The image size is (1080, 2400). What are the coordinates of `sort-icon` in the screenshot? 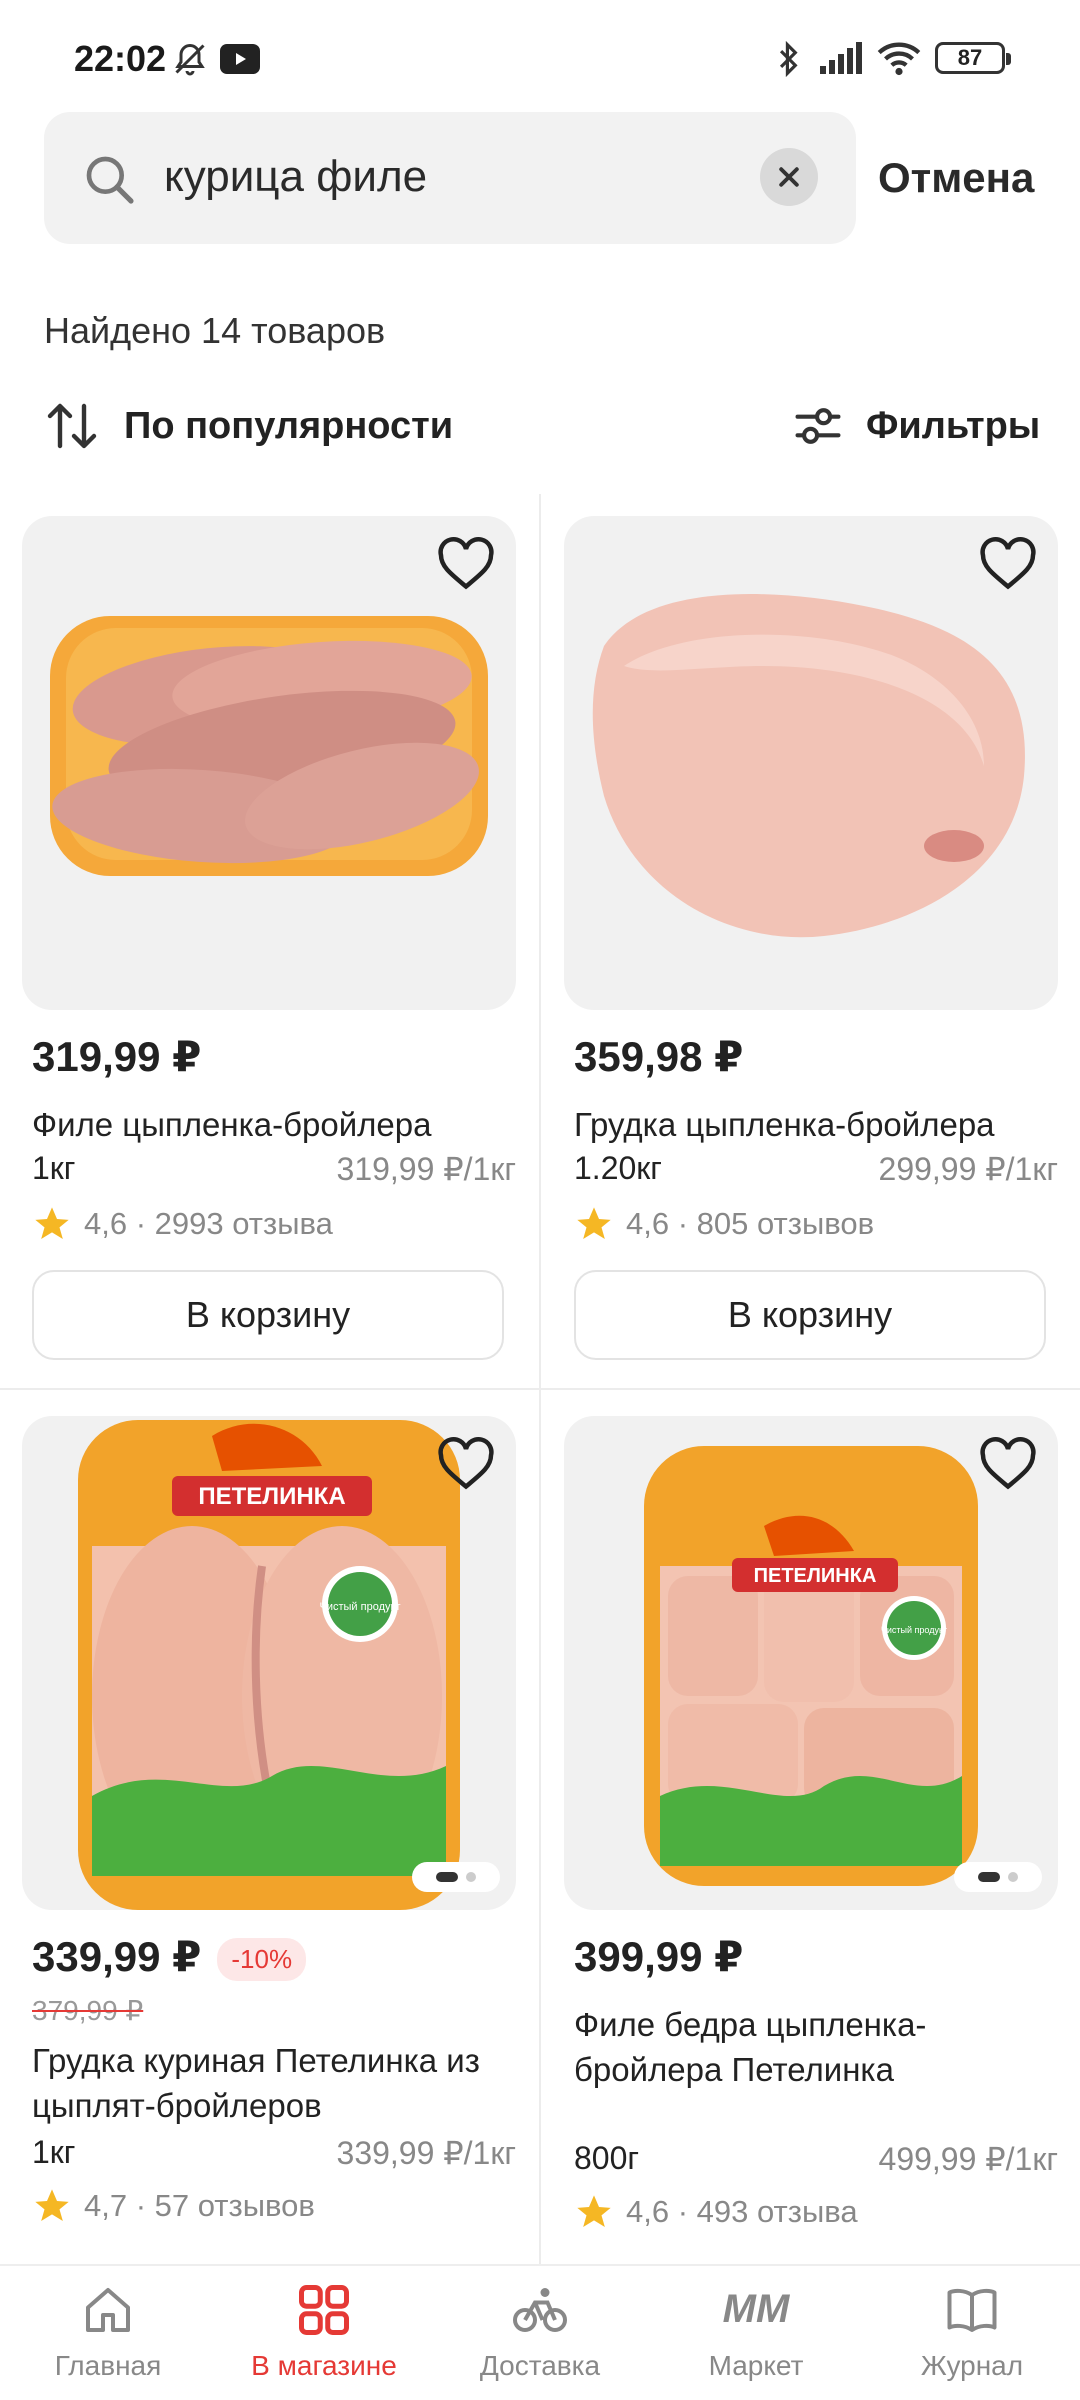 It's located at (72, 426).